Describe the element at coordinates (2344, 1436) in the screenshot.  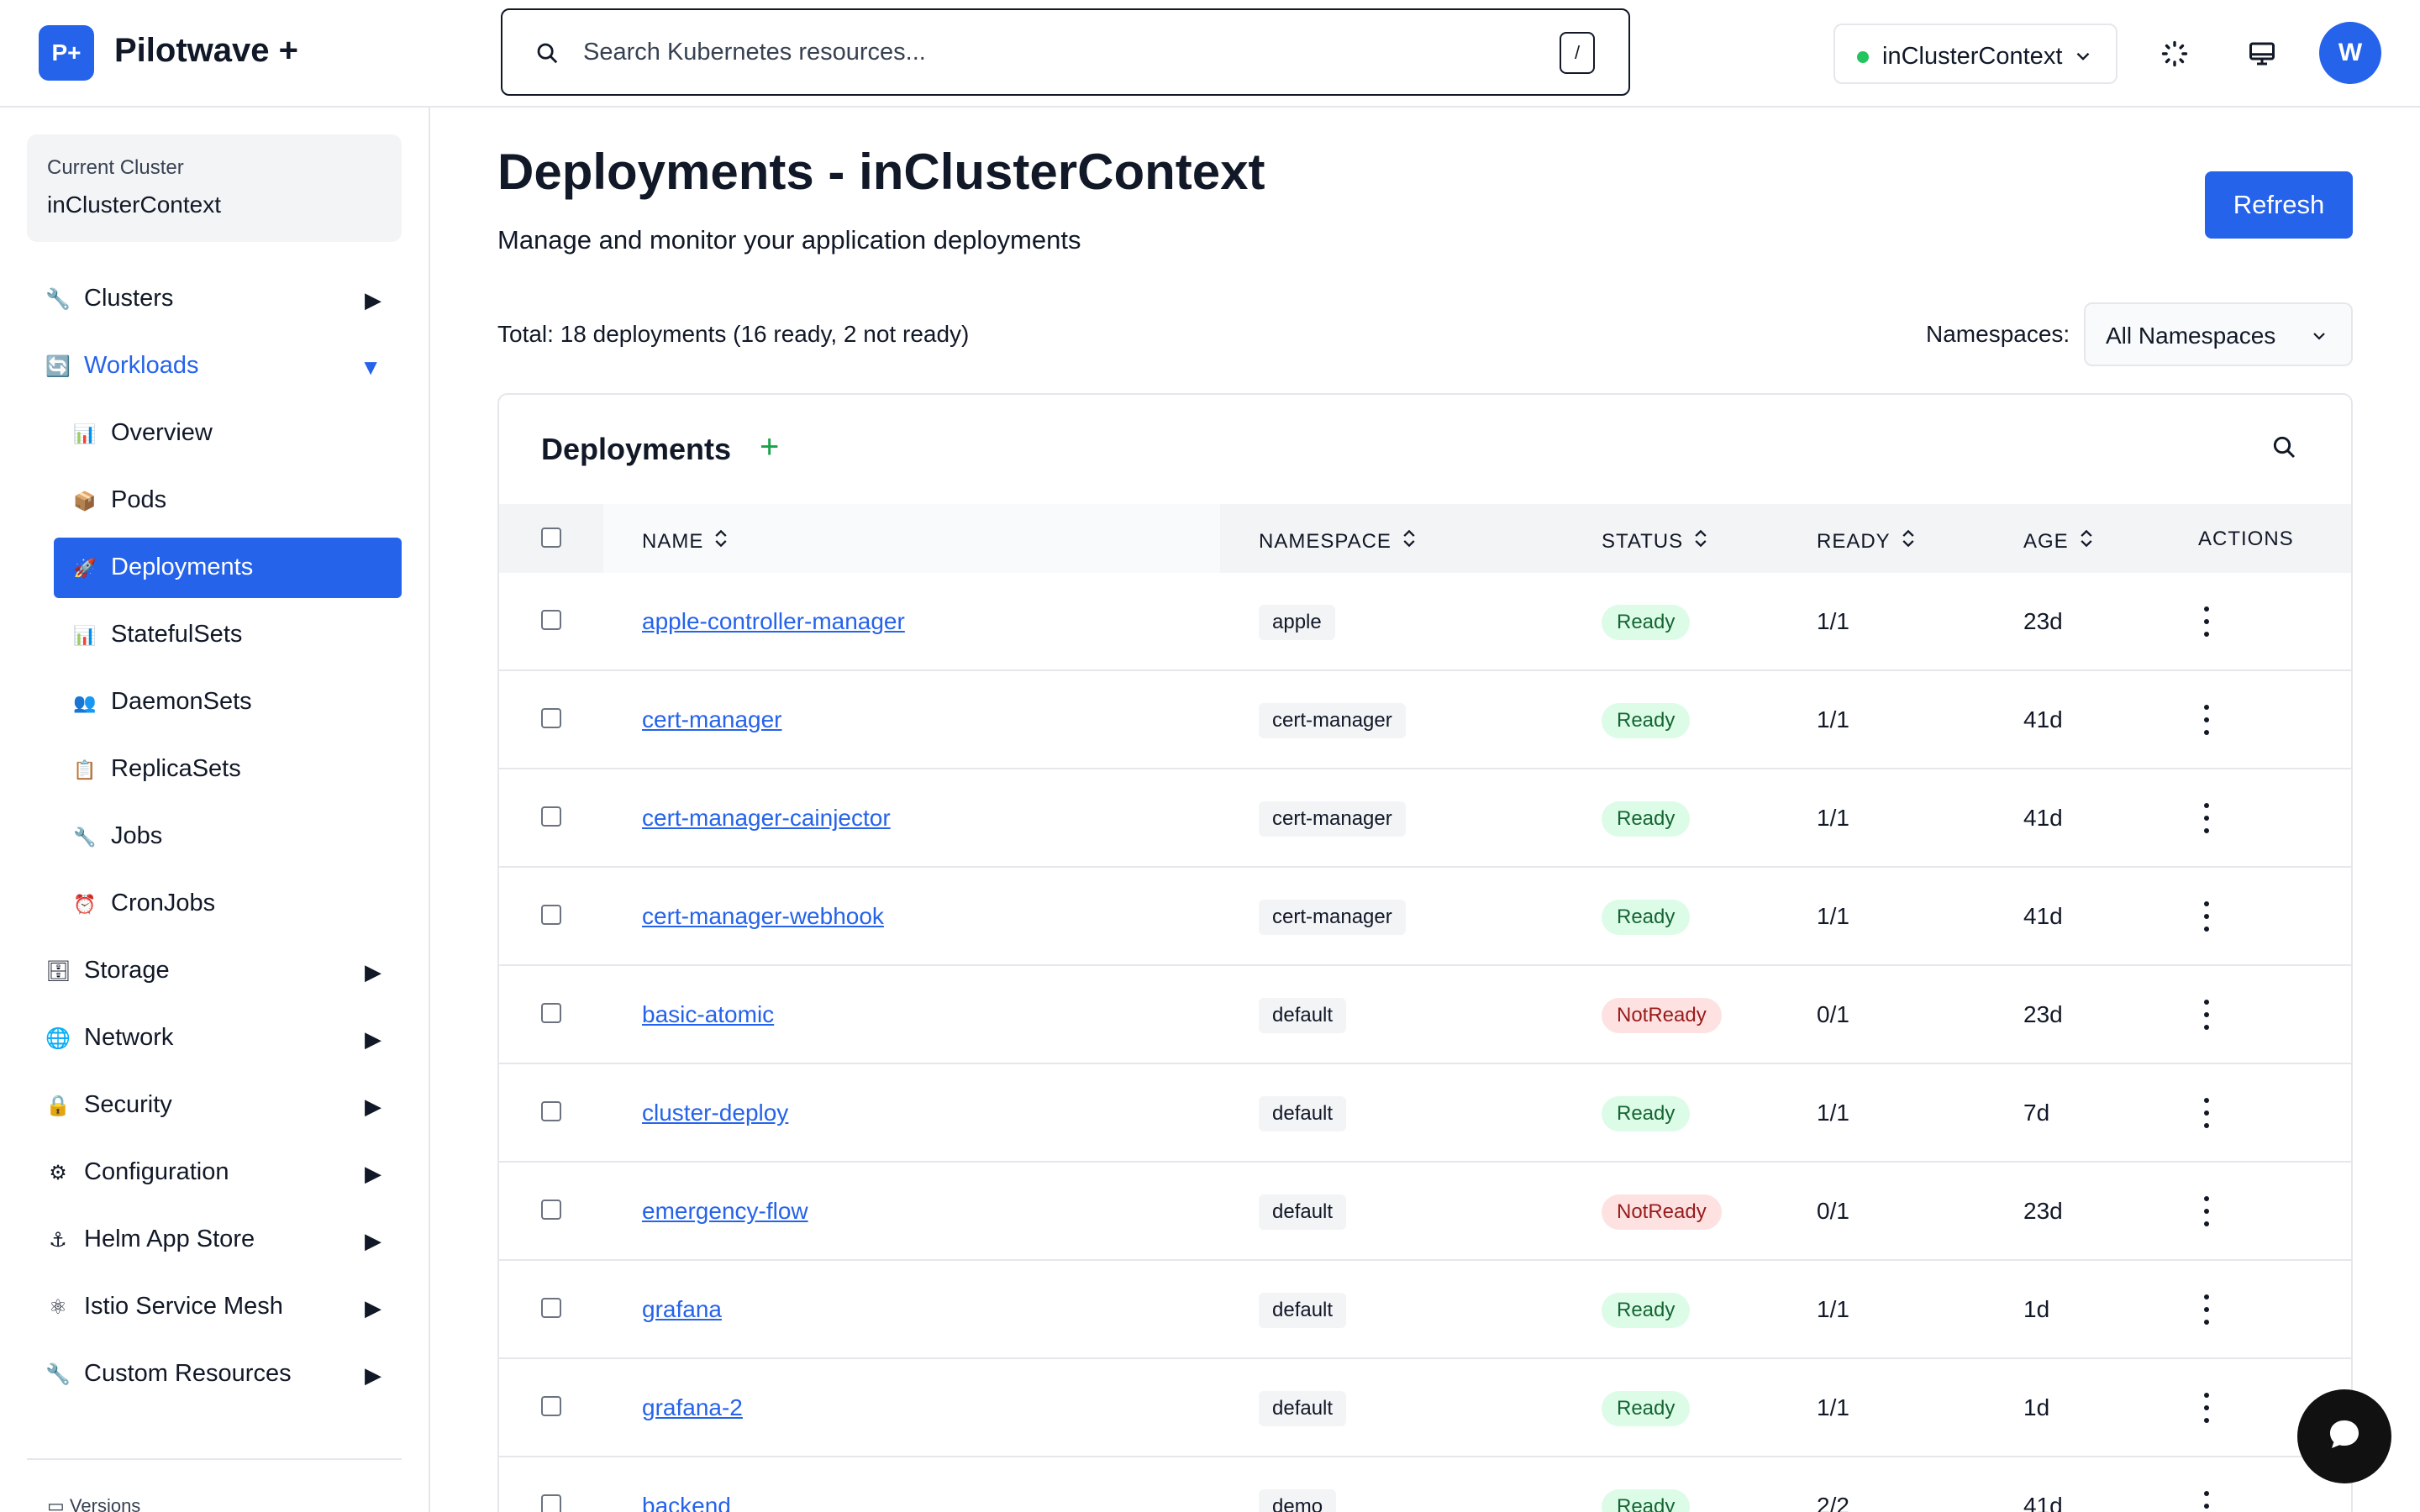
I see `chat-button` at that location.